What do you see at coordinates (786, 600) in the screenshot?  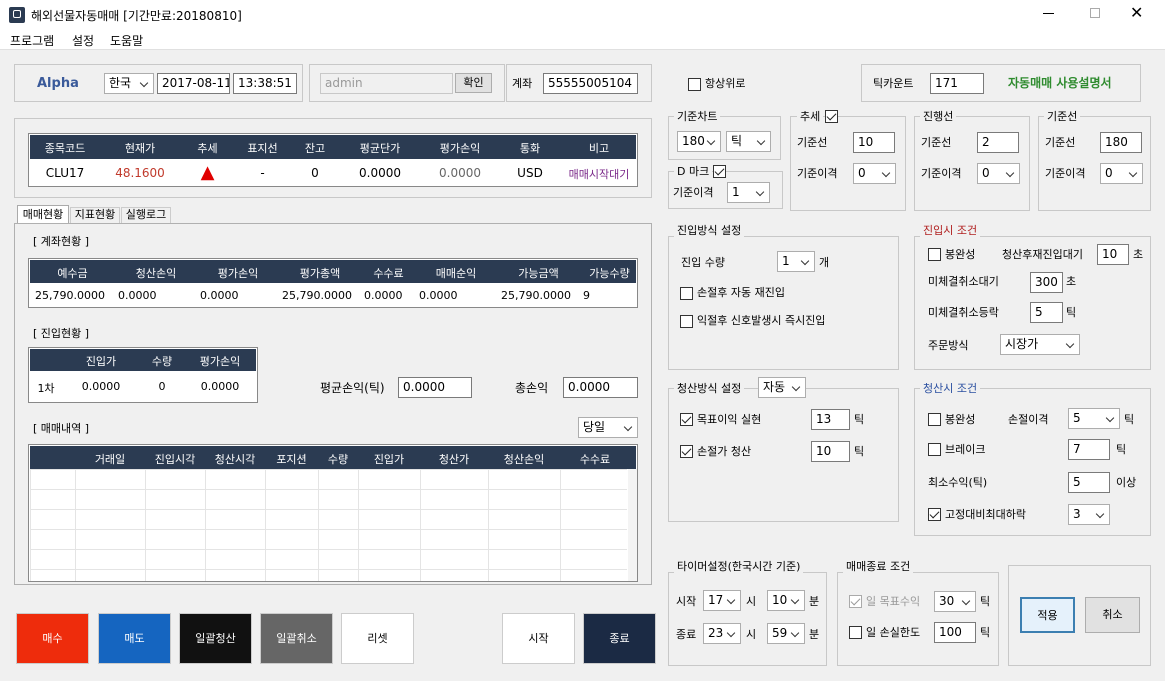 I see `timer-start-minute: 10` at bounding box center [786, 600].